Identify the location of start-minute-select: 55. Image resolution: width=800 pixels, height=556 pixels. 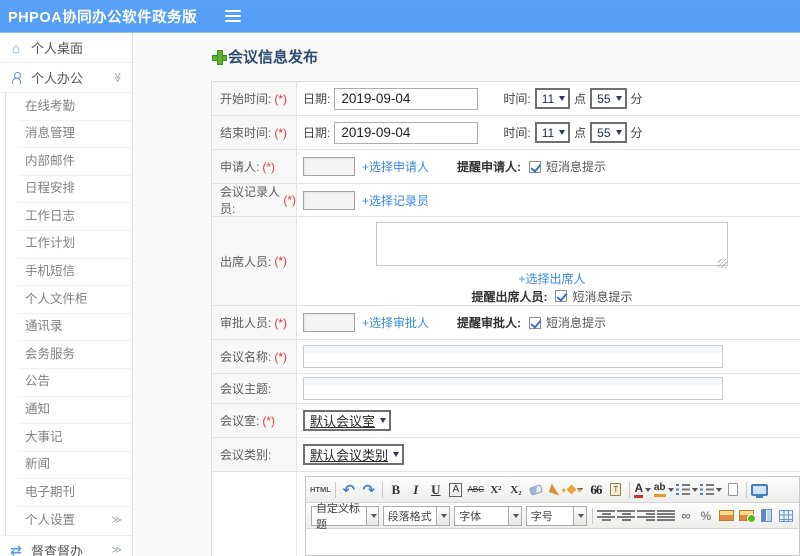
(608, 98).